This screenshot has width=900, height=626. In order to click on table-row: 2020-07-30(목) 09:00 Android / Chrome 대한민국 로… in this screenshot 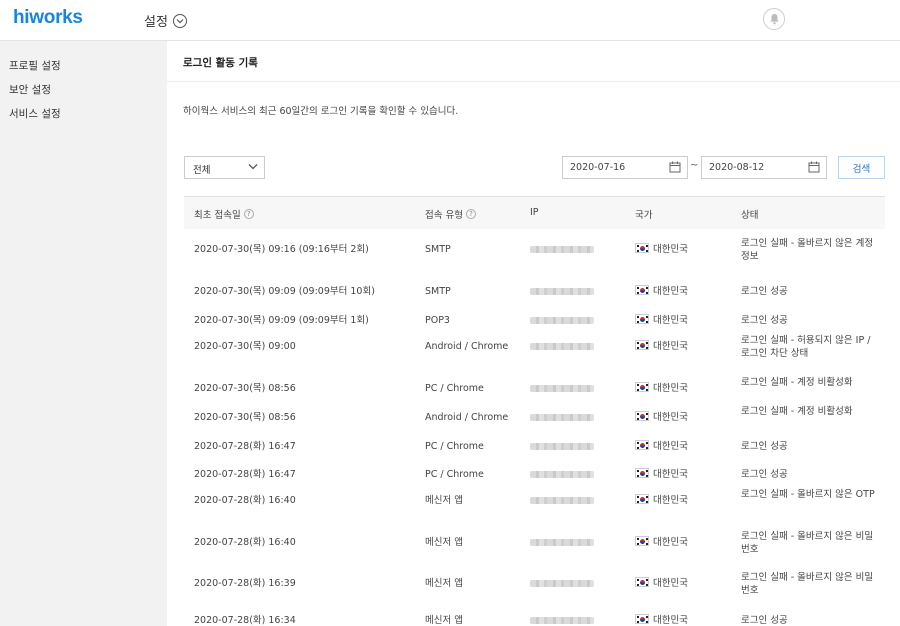, I will do `click(534, 347)`.